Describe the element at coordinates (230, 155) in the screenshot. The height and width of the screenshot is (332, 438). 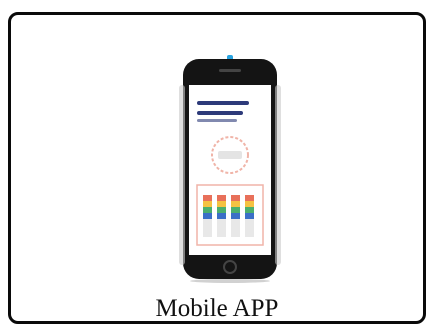
I see `screen-button` at that location.